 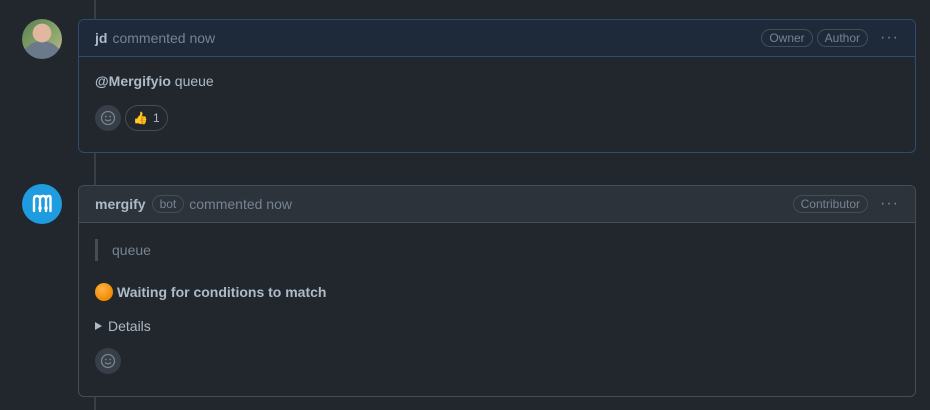 What do you see at coordinates (104, 292) in the screenshot?
I see `orange-circle-icon` at bounding box center [104, 292].